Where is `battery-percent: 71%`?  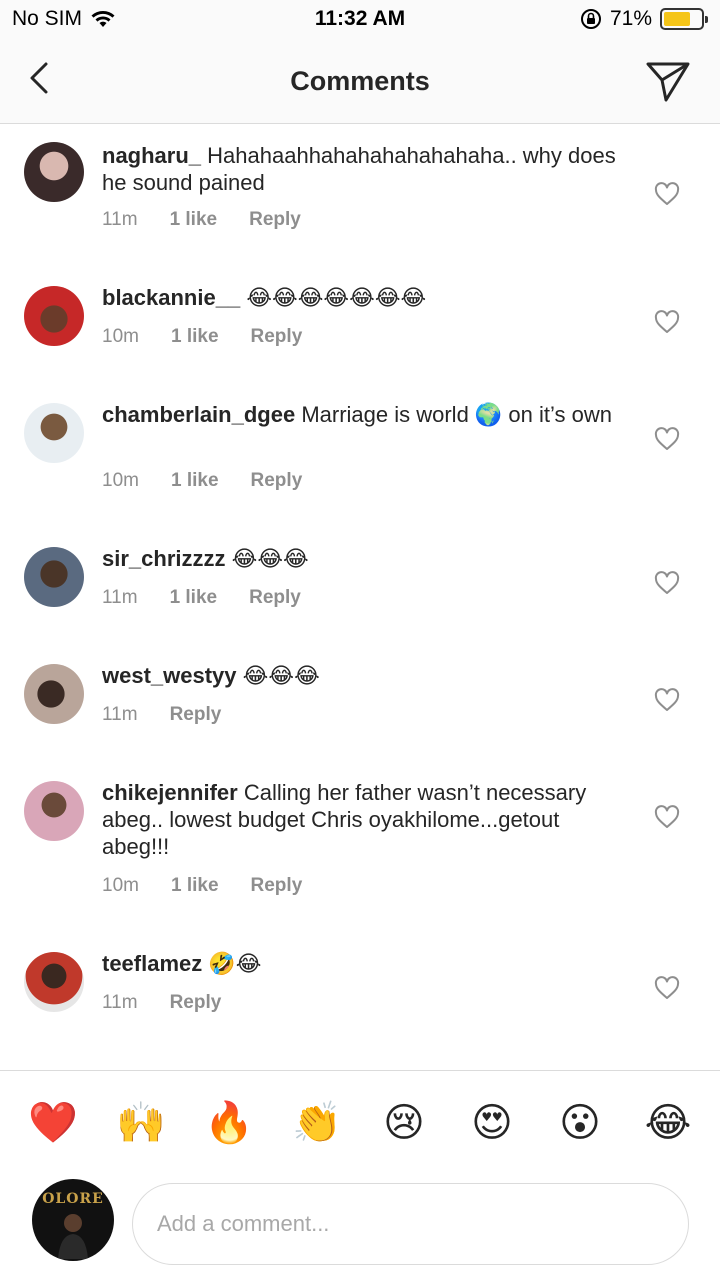 battery-percent: 71% is located at coordinates (630, 18).